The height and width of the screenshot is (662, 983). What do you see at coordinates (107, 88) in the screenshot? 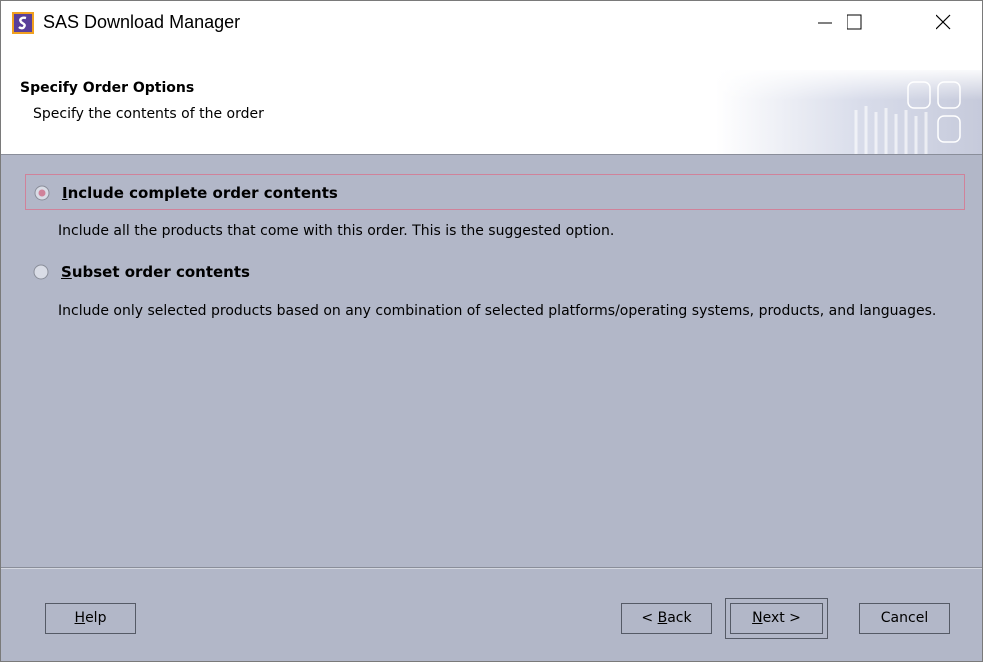
I see `page-title: Specify Order Options` at bounding box center [107, 88].